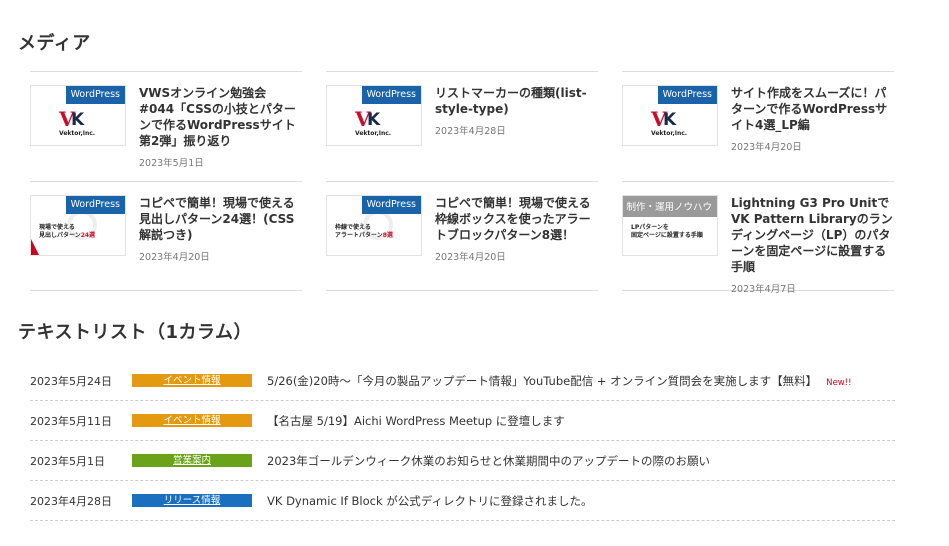  Describe the element at coordinates (416, 421) in the screenshot. I see `list-item-title: 【名古屋 5/19】Aichi WordPress Meetup に登壇します` at that location.